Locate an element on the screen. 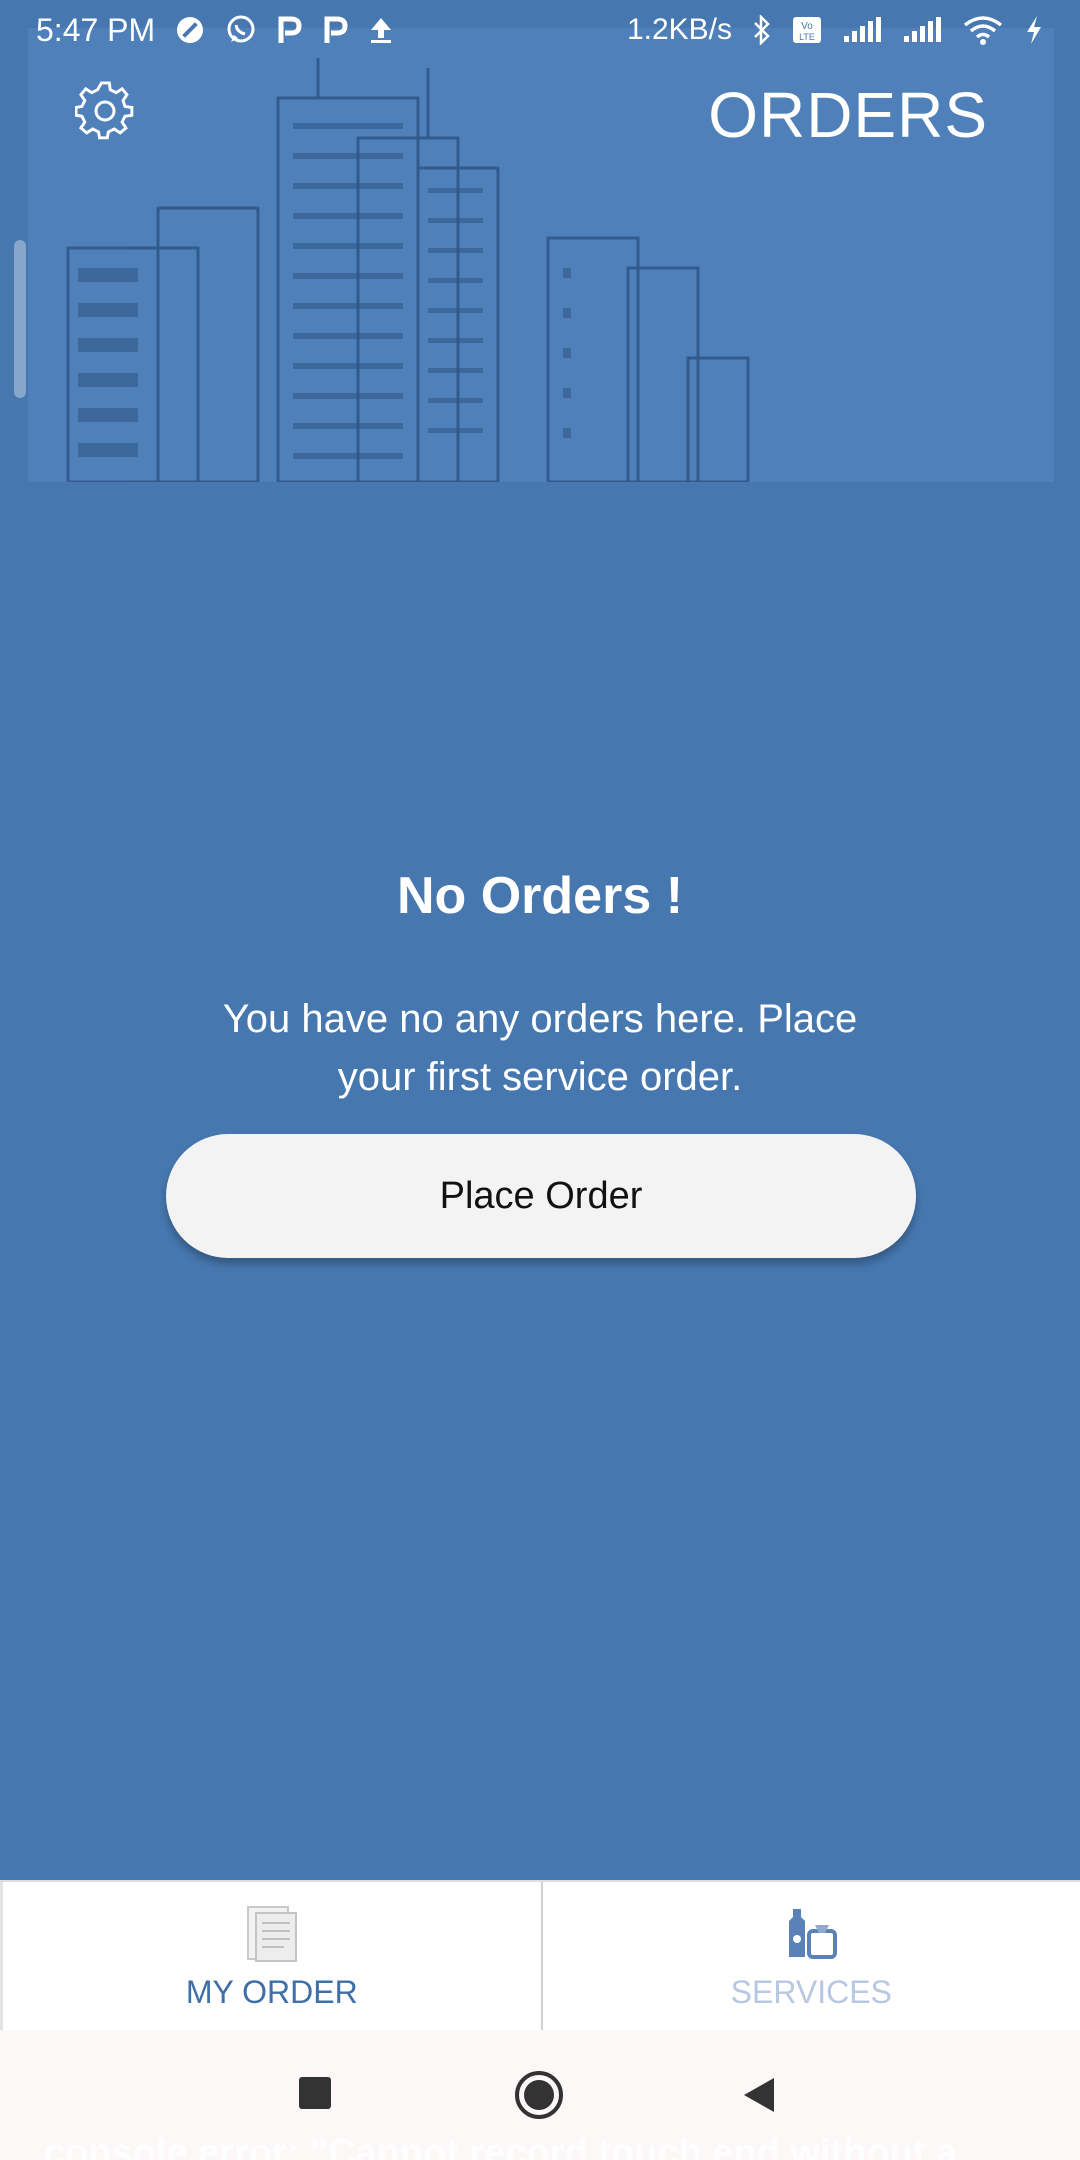  dnd-icon is located at coordinates (190, 30).